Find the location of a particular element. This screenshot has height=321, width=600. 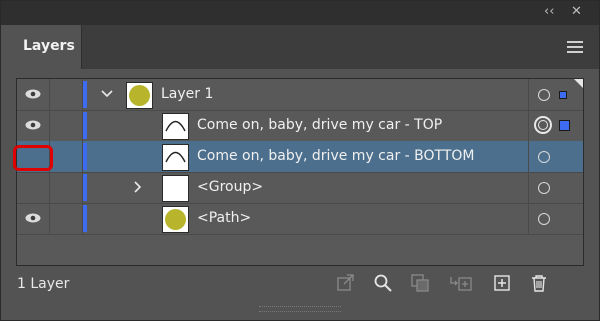

chevron-down-icon is located at coordinates (107, 94).